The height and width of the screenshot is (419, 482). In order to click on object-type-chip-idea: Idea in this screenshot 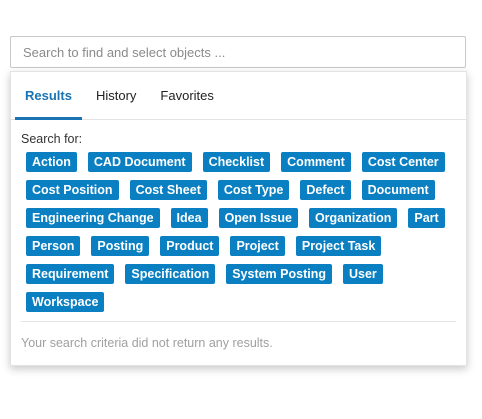, I will do `click(189, 218)`.